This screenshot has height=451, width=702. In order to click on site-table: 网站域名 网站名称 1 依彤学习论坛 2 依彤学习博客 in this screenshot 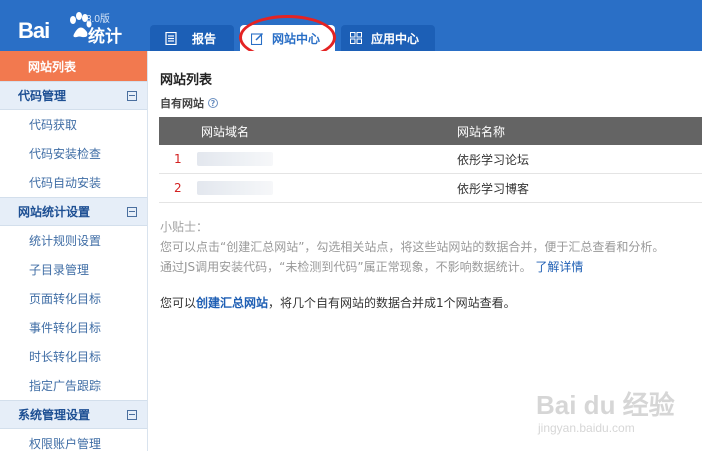, I will do `click(430, 160)`.